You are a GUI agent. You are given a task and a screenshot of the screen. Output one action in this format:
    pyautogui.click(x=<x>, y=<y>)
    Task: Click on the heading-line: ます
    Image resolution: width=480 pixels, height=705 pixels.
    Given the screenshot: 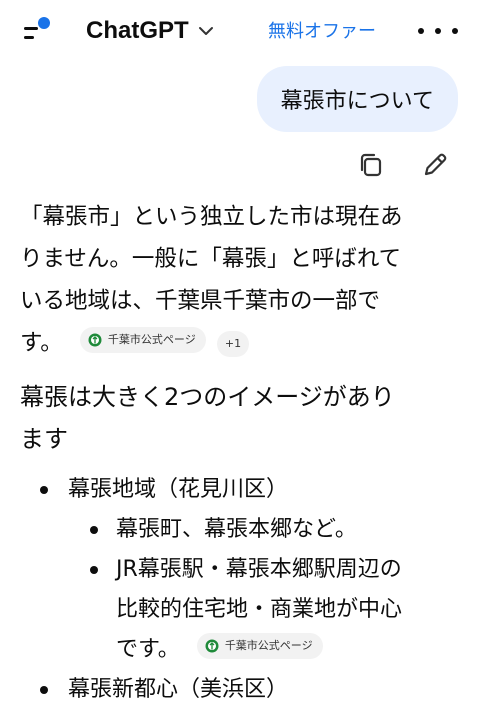 What is the action you would take?
    pyautogui.click(x=44, y=439)
    